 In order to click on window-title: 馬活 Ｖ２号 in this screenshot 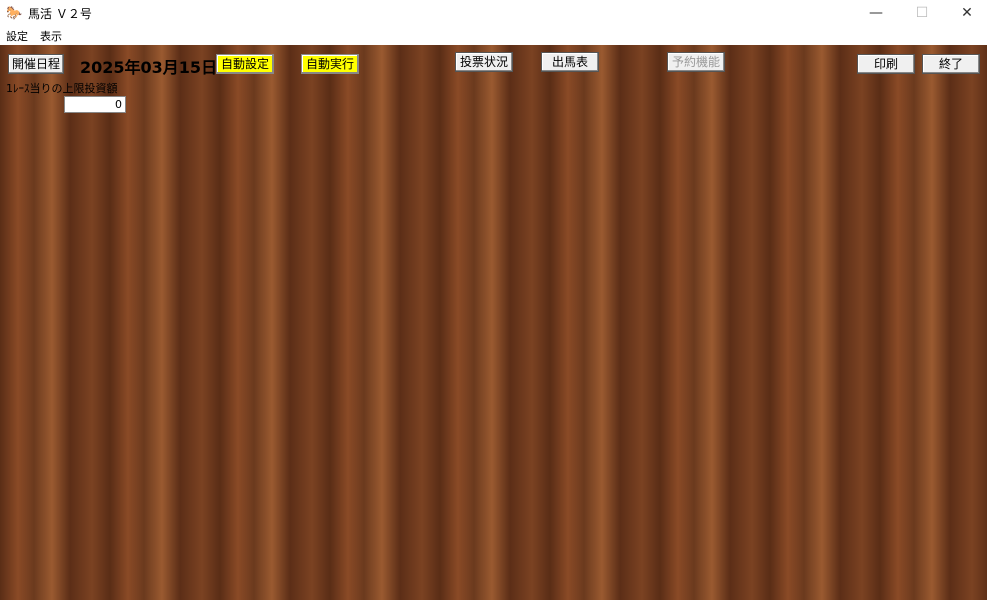, I will do `click(60, 14)`.